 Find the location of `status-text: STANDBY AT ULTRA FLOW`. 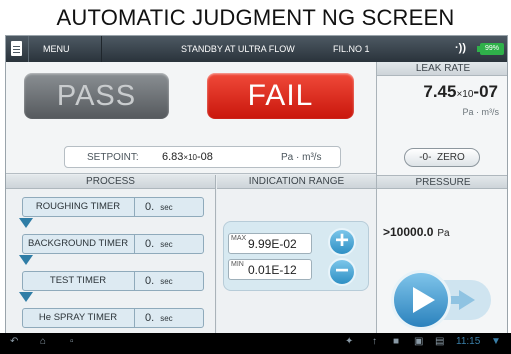

status-text: STANDBY AT ULTRA FLOW is located at coordinates (238, 49).